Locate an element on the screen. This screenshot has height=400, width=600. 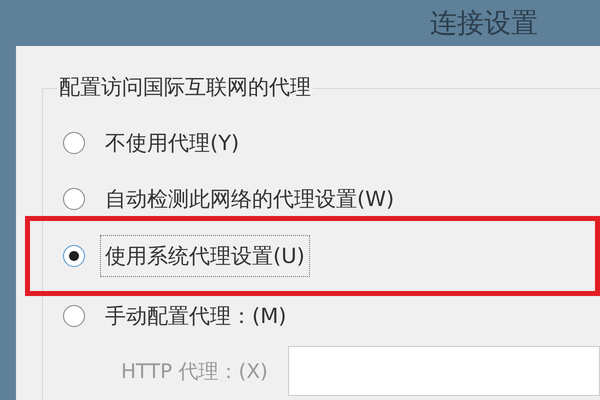
radio-label: 不使用代理(Y) is located at coordinates (172, 143).